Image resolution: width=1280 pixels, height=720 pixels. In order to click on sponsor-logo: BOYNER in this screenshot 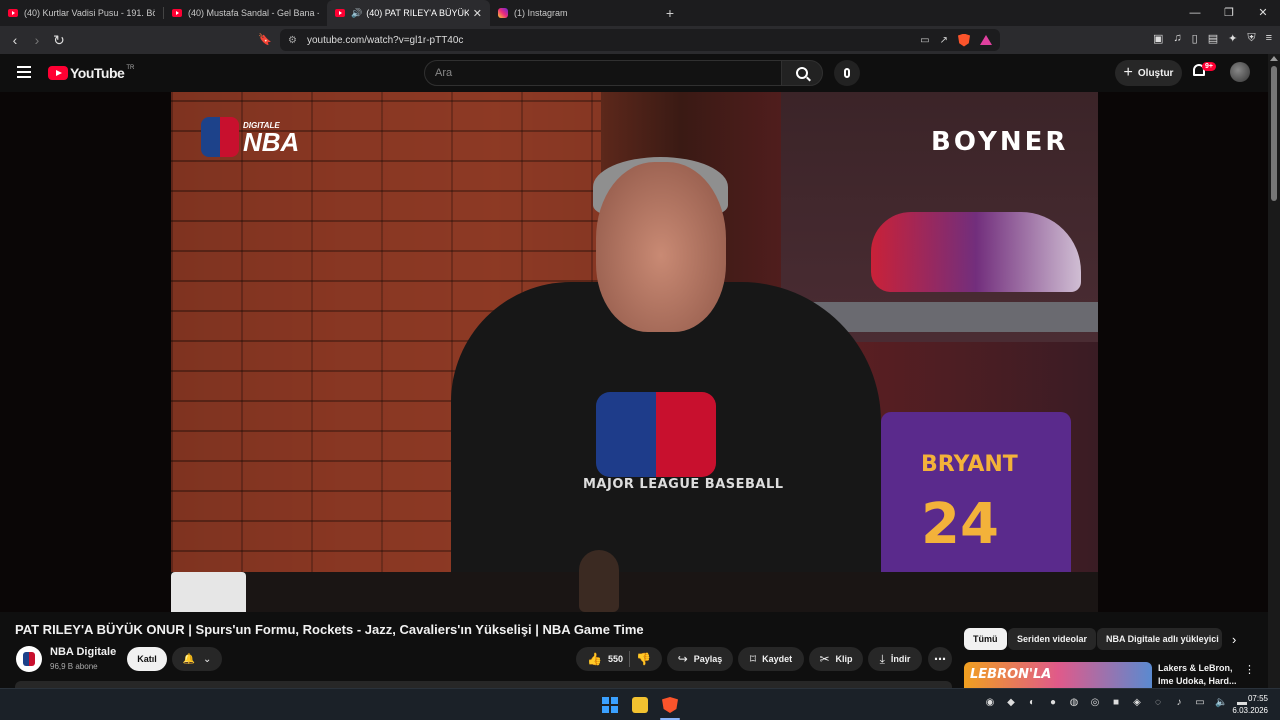, I will do `click(1000, 142)`.